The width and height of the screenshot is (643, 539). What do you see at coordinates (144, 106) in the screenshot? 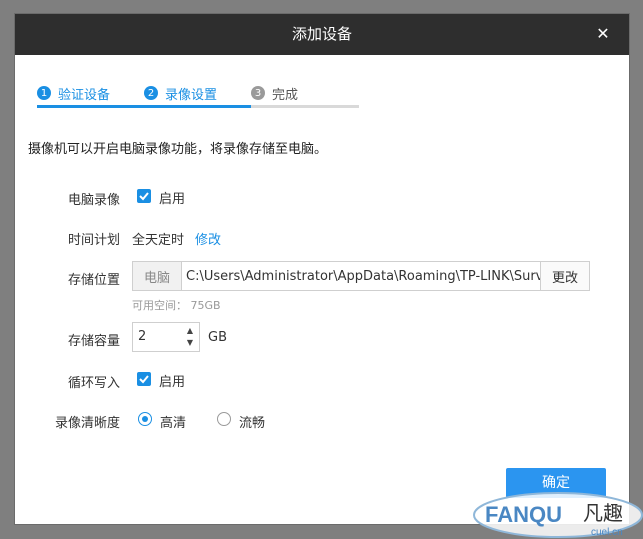
I see `step-progress-fill` at bounding box center [144, 106].